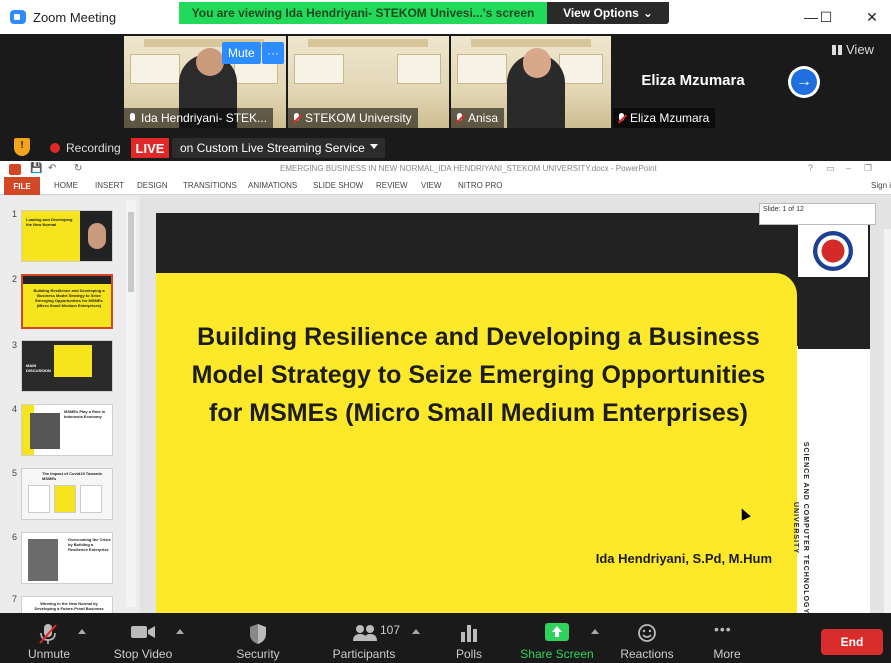 The width and height of the screenshot is (891, 663). I want to click on participants-button: 107 Participants, so click(364, 638).